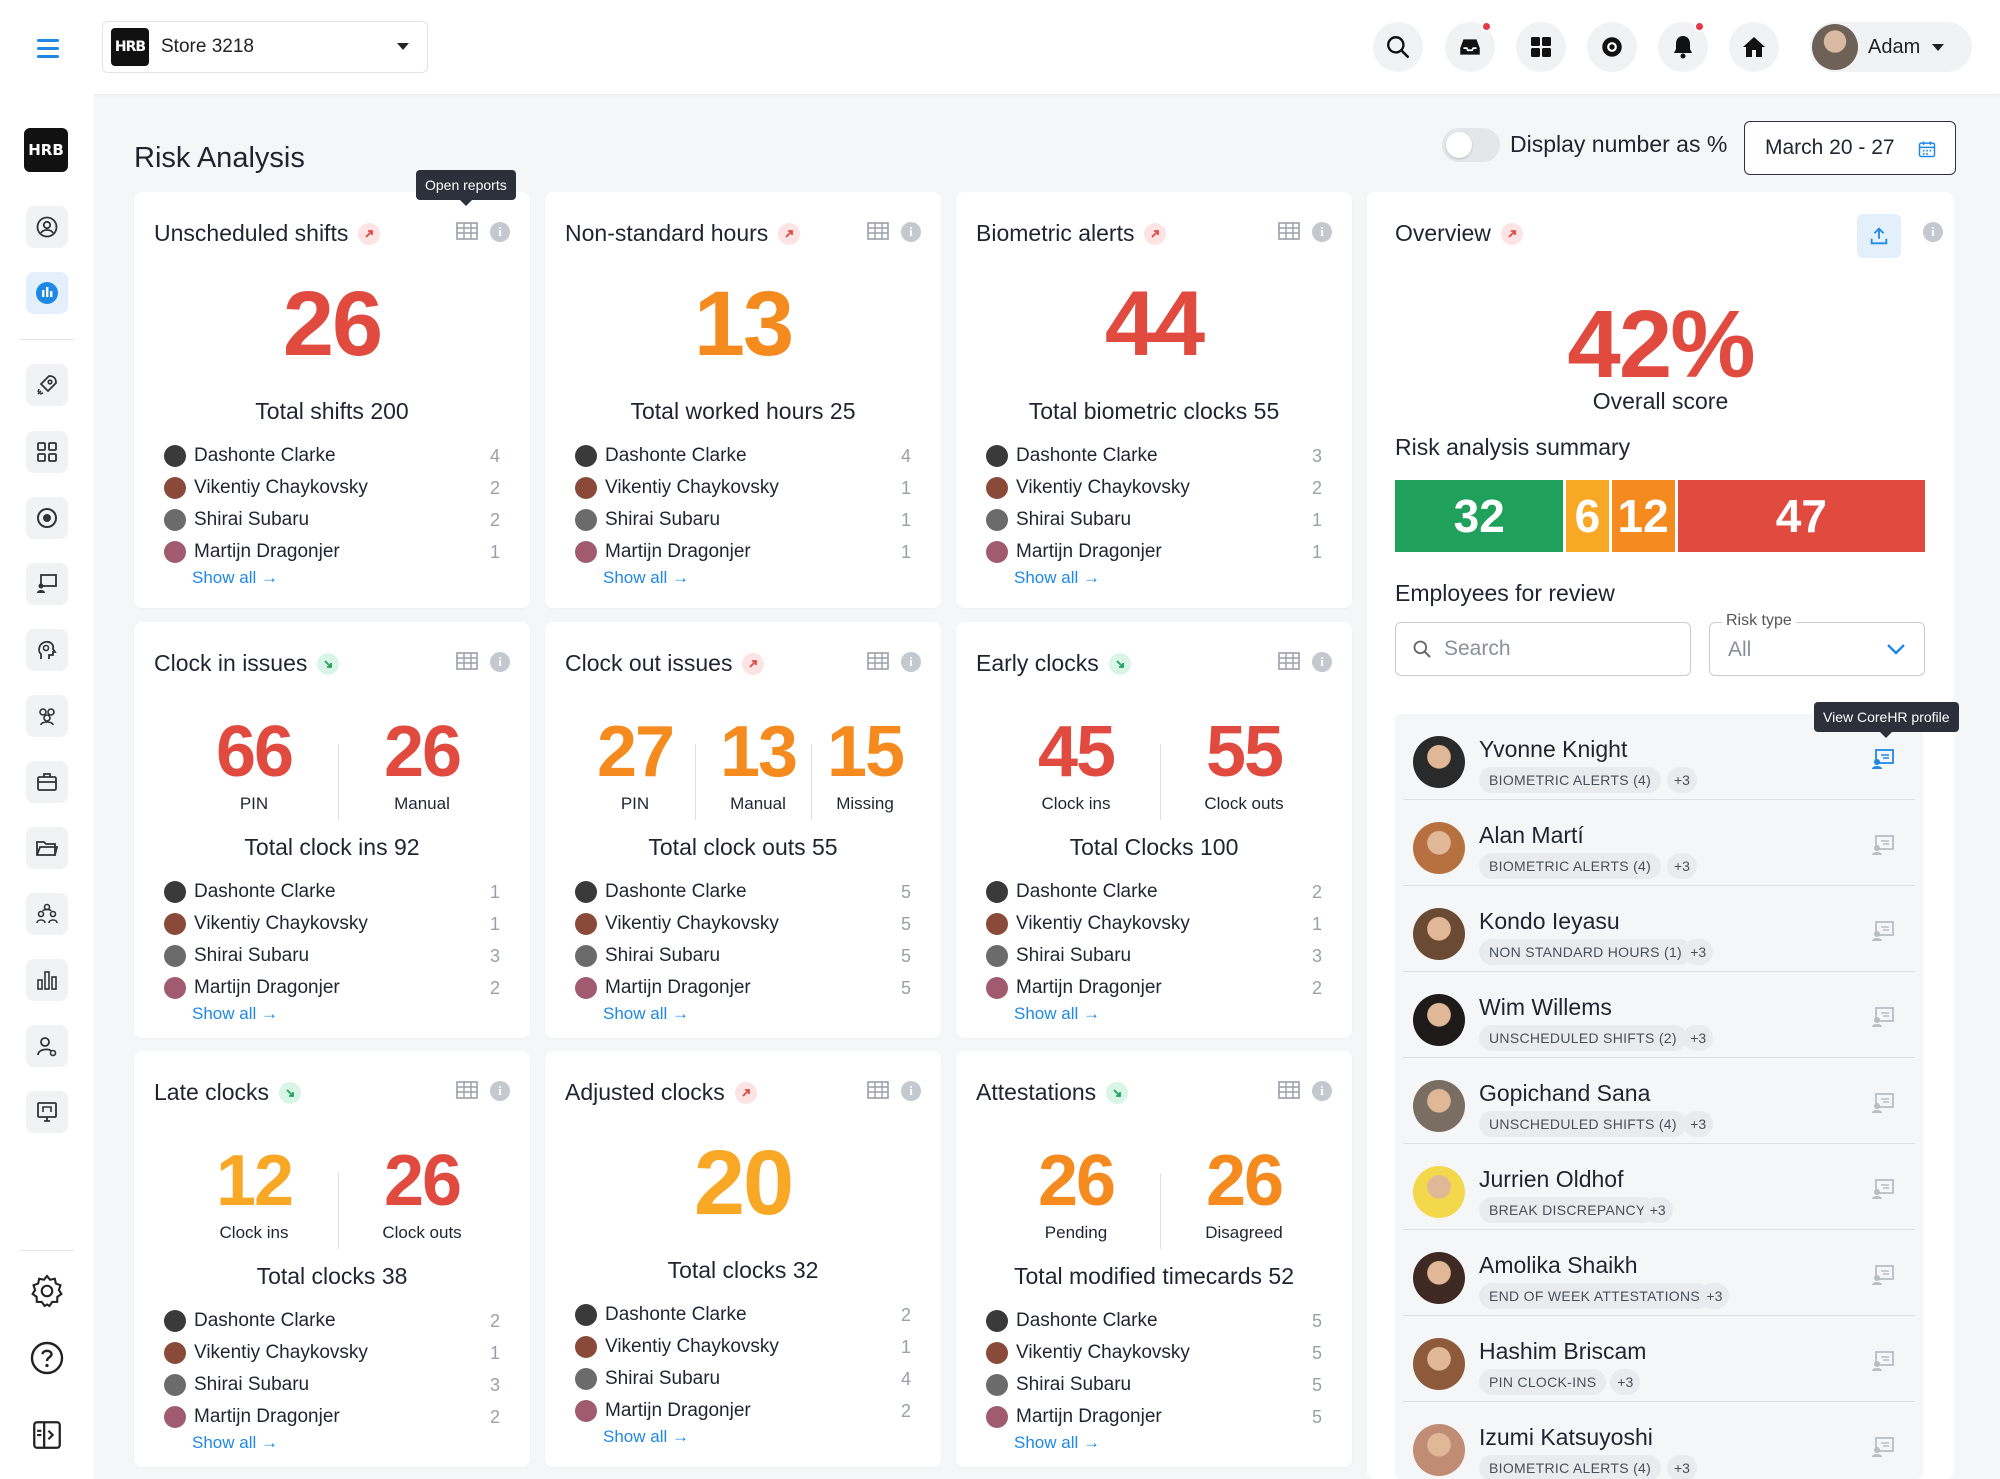 The image size is (2000, 1479). What do you see at coordinates (47, 914) in the screenshot?
I see `sidebar-item-org` at bounding box center [47, 914].